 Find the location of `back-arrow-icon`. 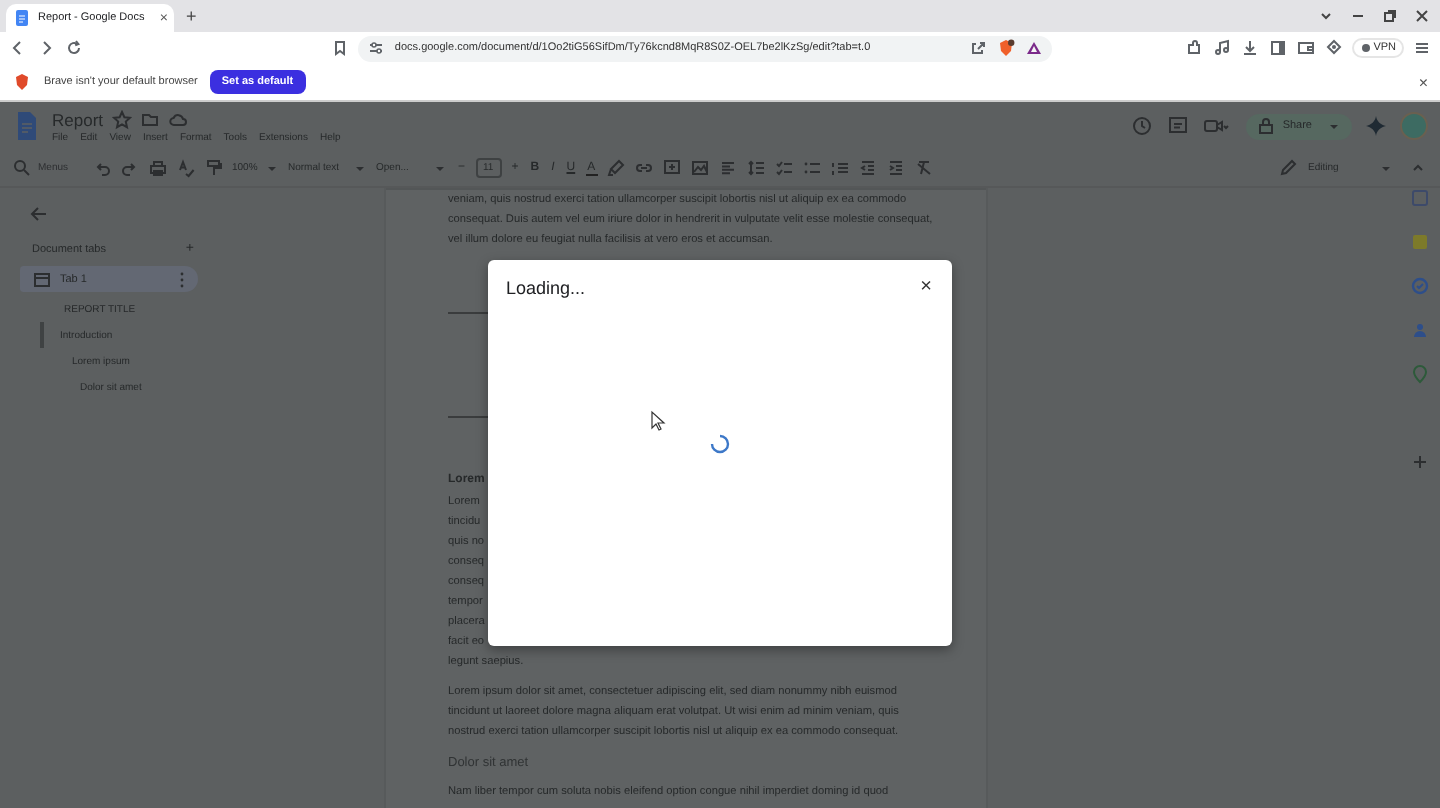

back-arrow-icon is located at coordinates (38, 214).